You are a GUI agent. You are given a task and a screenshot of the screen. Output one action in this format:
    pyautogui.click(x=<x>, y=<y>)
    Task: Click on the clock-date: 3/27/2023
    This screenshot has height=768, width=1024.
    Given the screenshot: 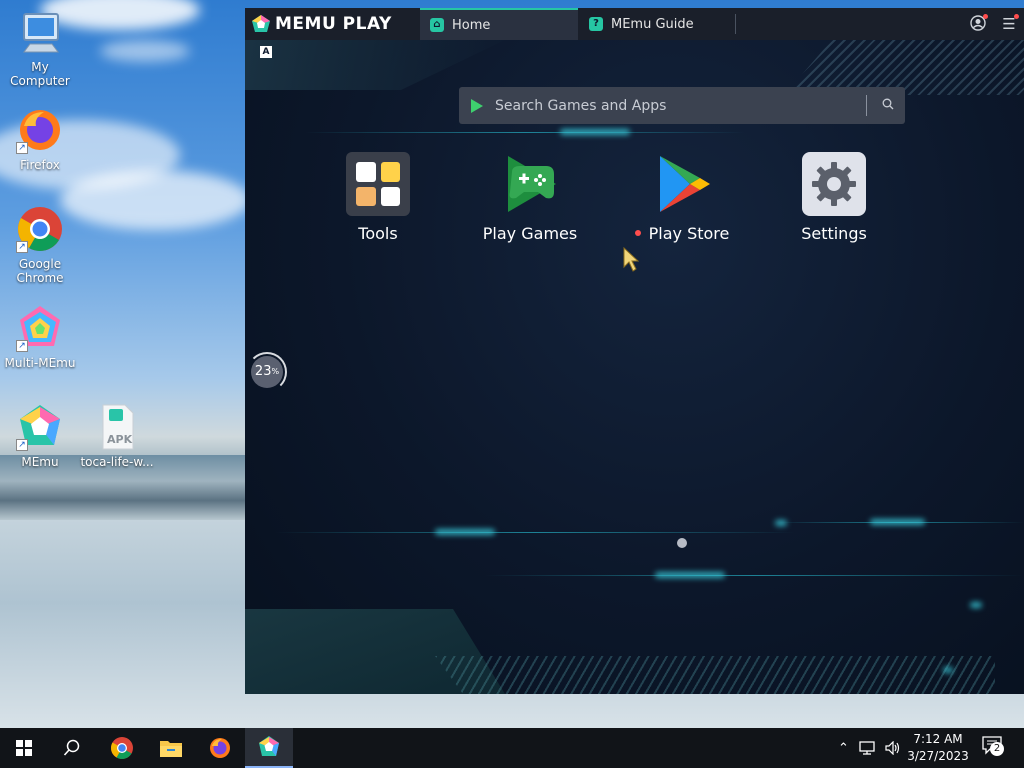 What is the action you would take?
    pyautogui.click(x=938, y=756)
    